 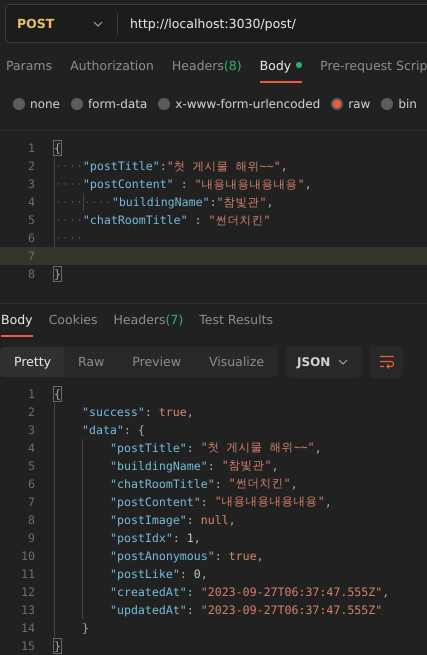 I want to click on json-punctuation: }, so click(x=85, y=627).